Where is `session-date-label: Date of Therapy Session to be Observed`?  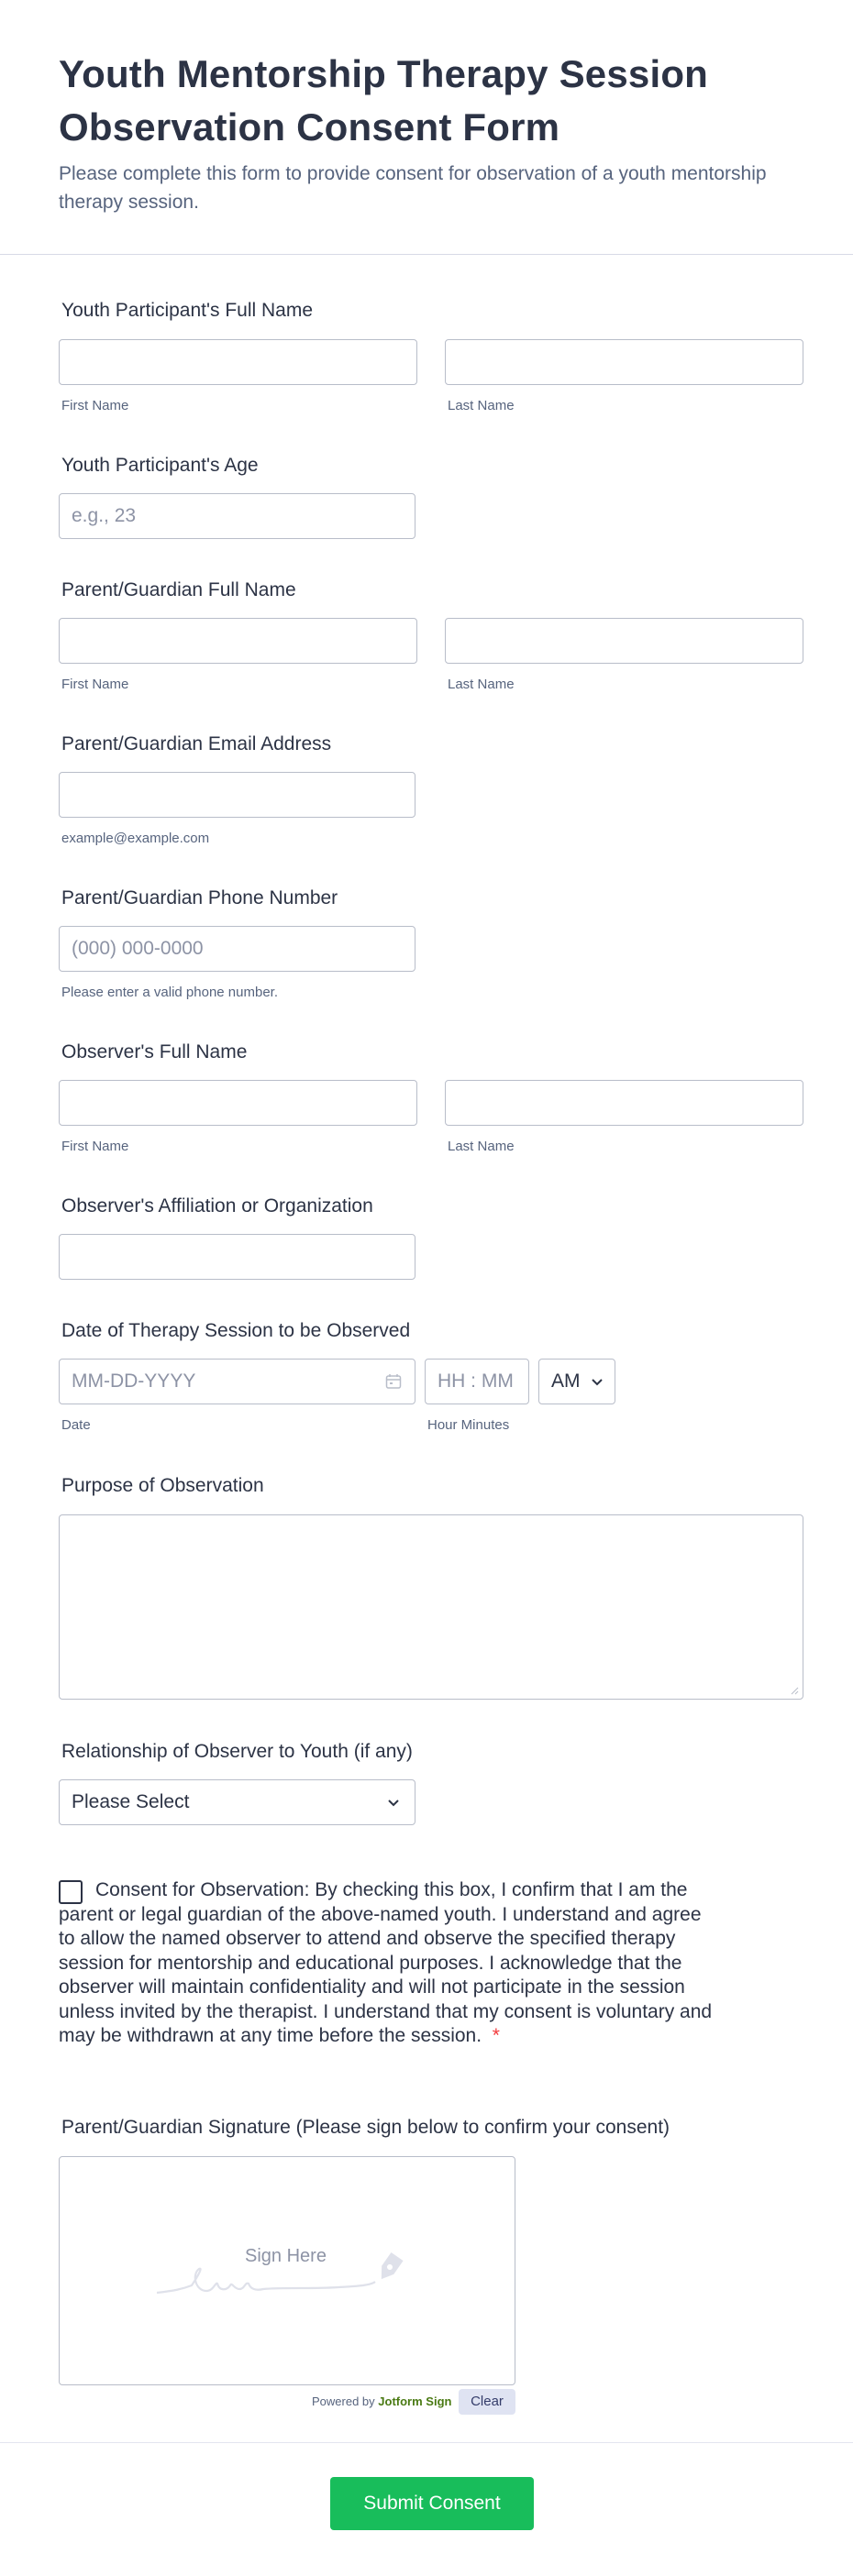 session-date-label: Date of Therapy Session to be Observed is located at coordinates (236, 1330).